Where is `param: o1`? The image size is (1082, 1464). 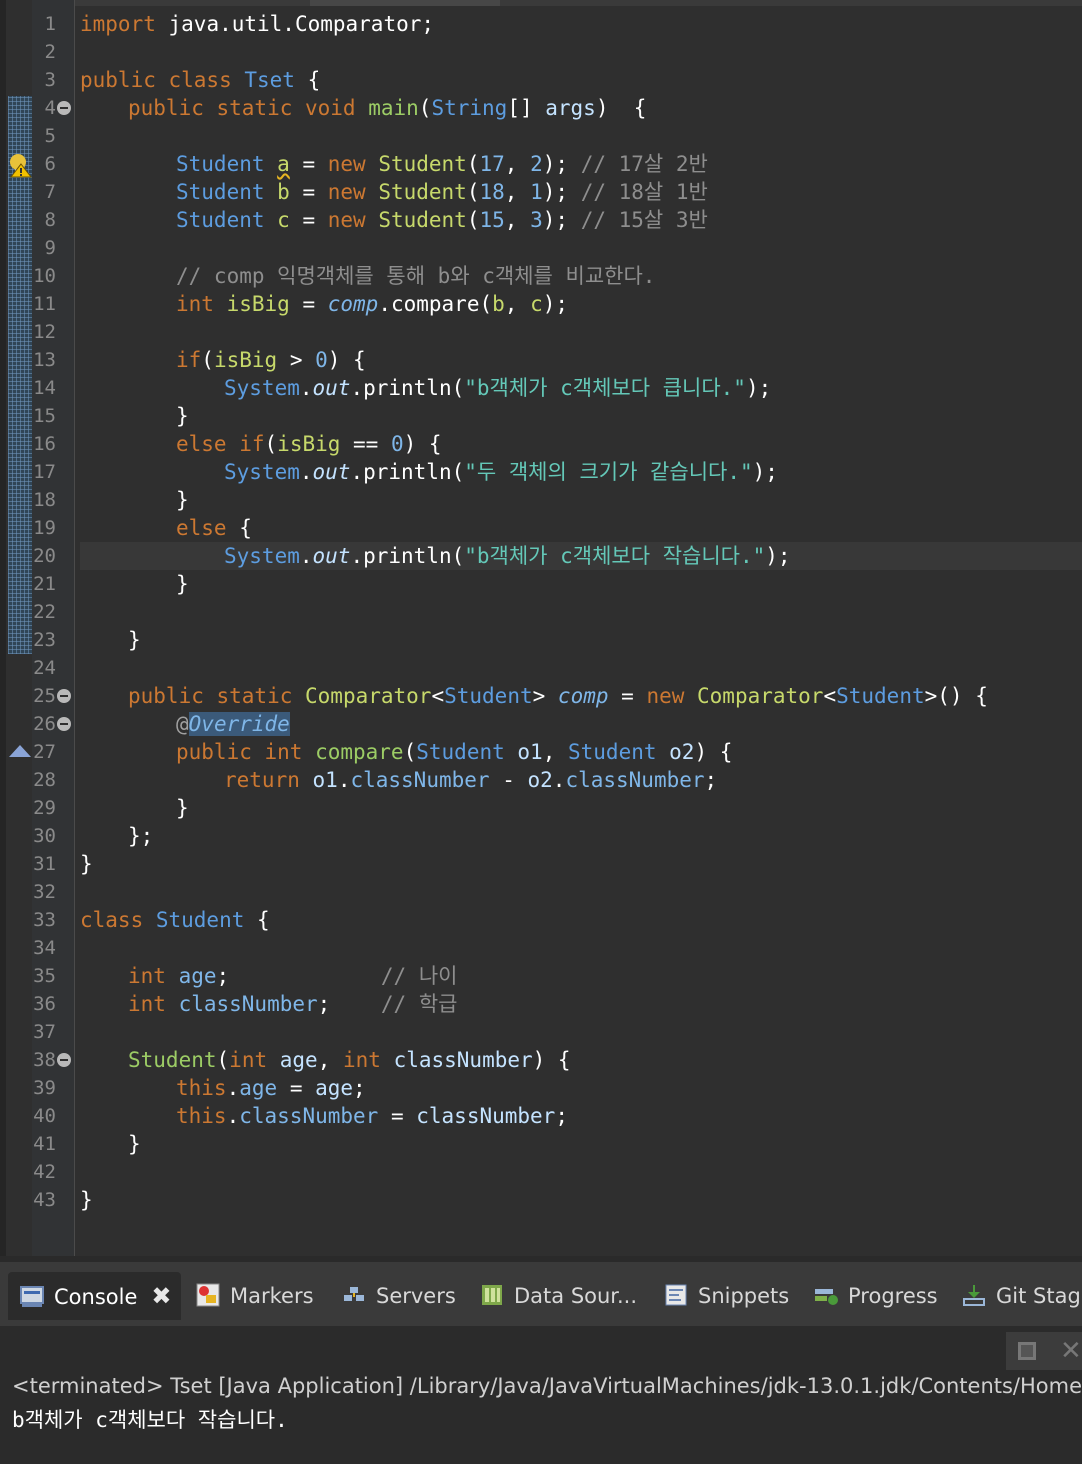 param: o1 is located at coordinates (530, 752).